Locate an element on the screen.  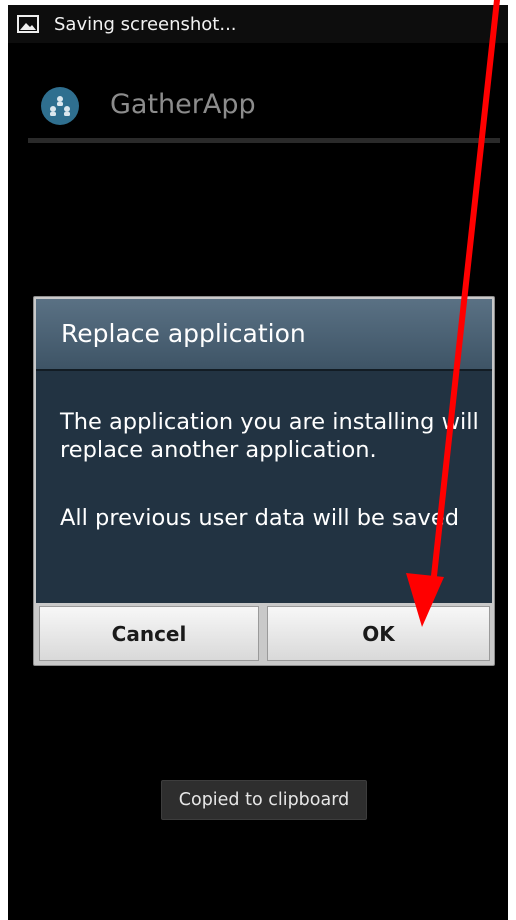
dialog-note: All previous user data will be saved is located at coordinates (259, 518).